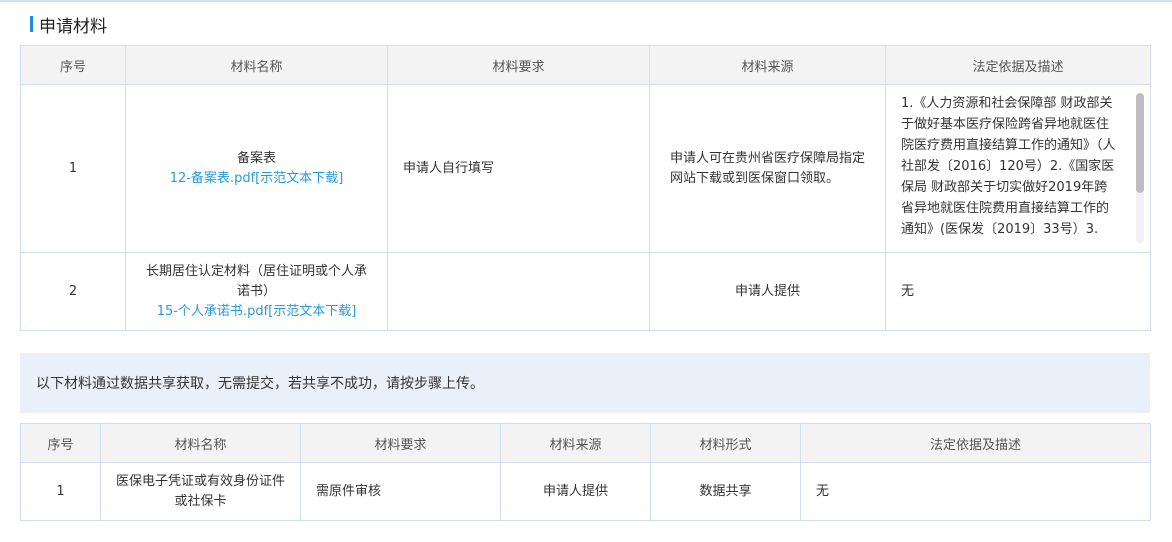  Describe the element at coordinates (31, 24) in the screenshot. I see `title-accent-bar` at that location.